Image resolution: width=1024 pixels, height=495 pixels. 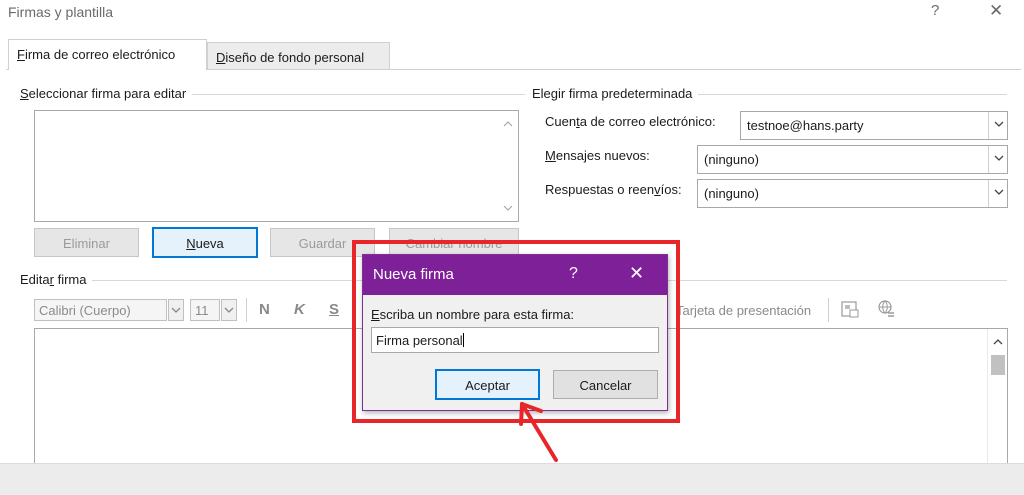 I want to click on insert-picture-icon, so click(x=850, y=310).